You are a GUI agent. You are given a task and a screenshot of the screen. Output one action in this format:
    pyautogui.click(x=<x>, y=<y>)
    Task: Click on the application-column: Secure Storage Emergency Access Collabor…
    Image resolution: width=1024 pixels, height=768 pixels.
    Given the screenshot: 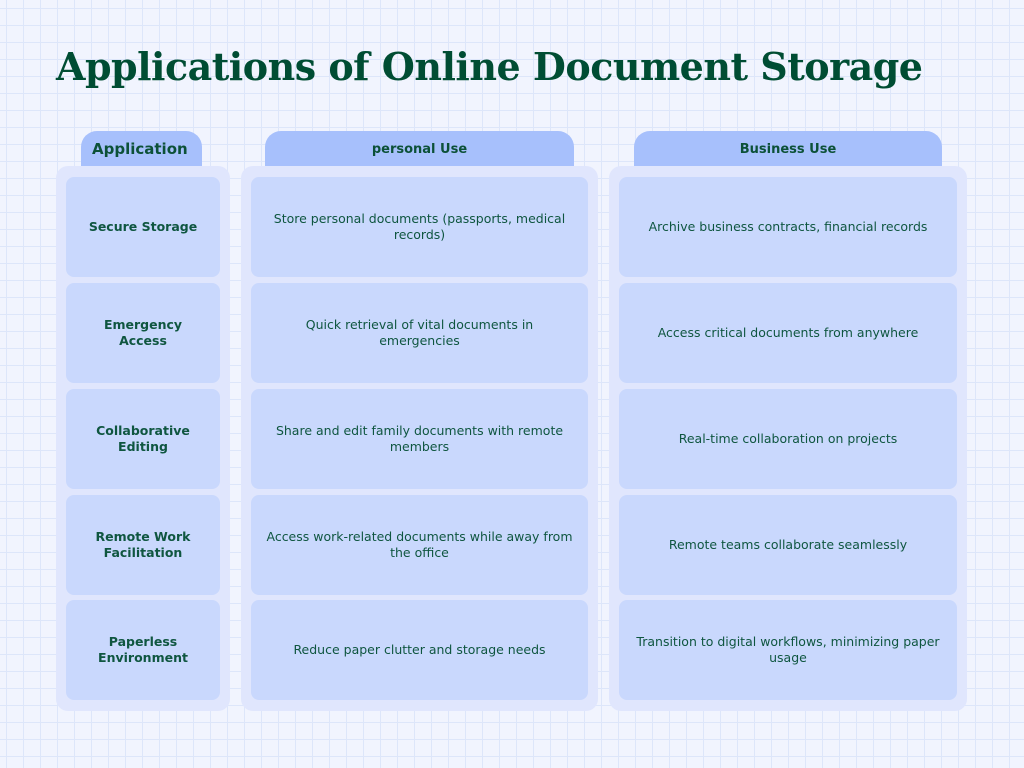 What is the action you would take?
    pyautogui.click(x=143, y=438)
    